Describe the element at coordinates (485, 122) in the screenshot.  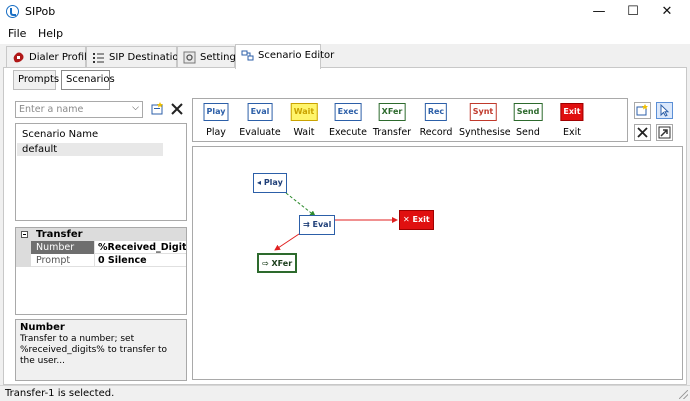
I see `toolbar-button-synthesise: Synt Synthesise` at that location.